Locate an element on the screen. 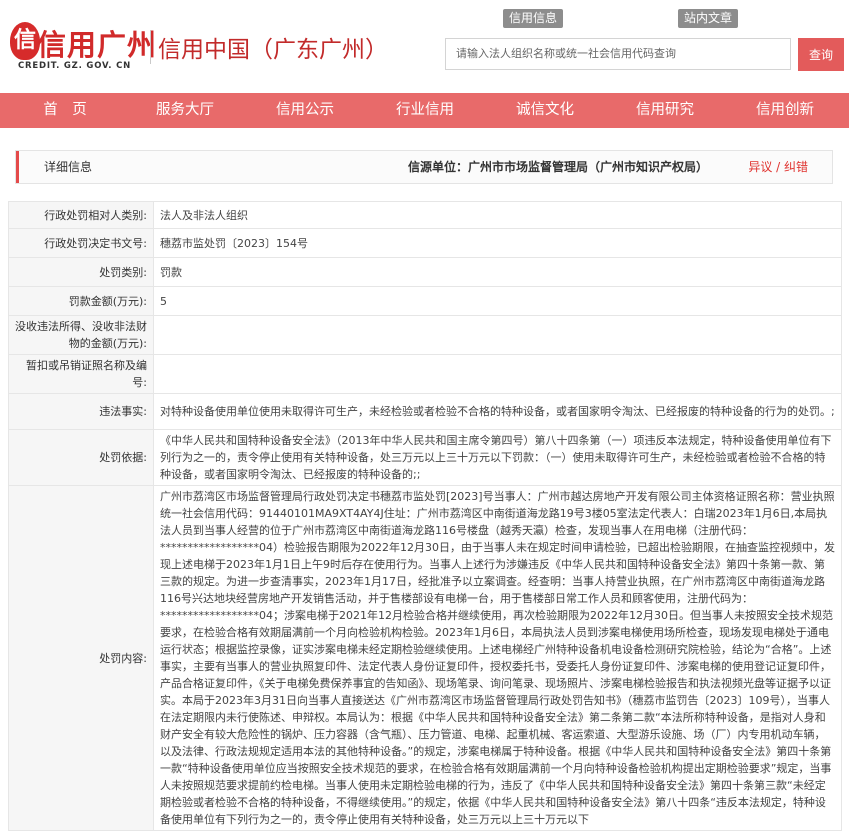  main-nav: 首 页 服务大厅 信用公示 行业信用 诚信文化 信用研究 信用创新 is located at coordinates (424, 110).